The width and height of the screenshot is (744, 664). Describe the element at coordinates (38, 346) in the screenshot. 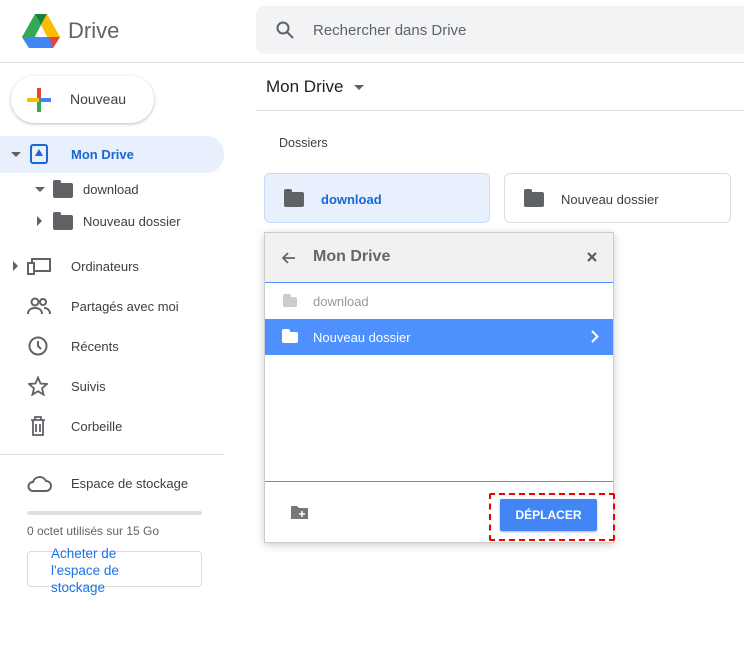

I see `clock-icon` at that location.